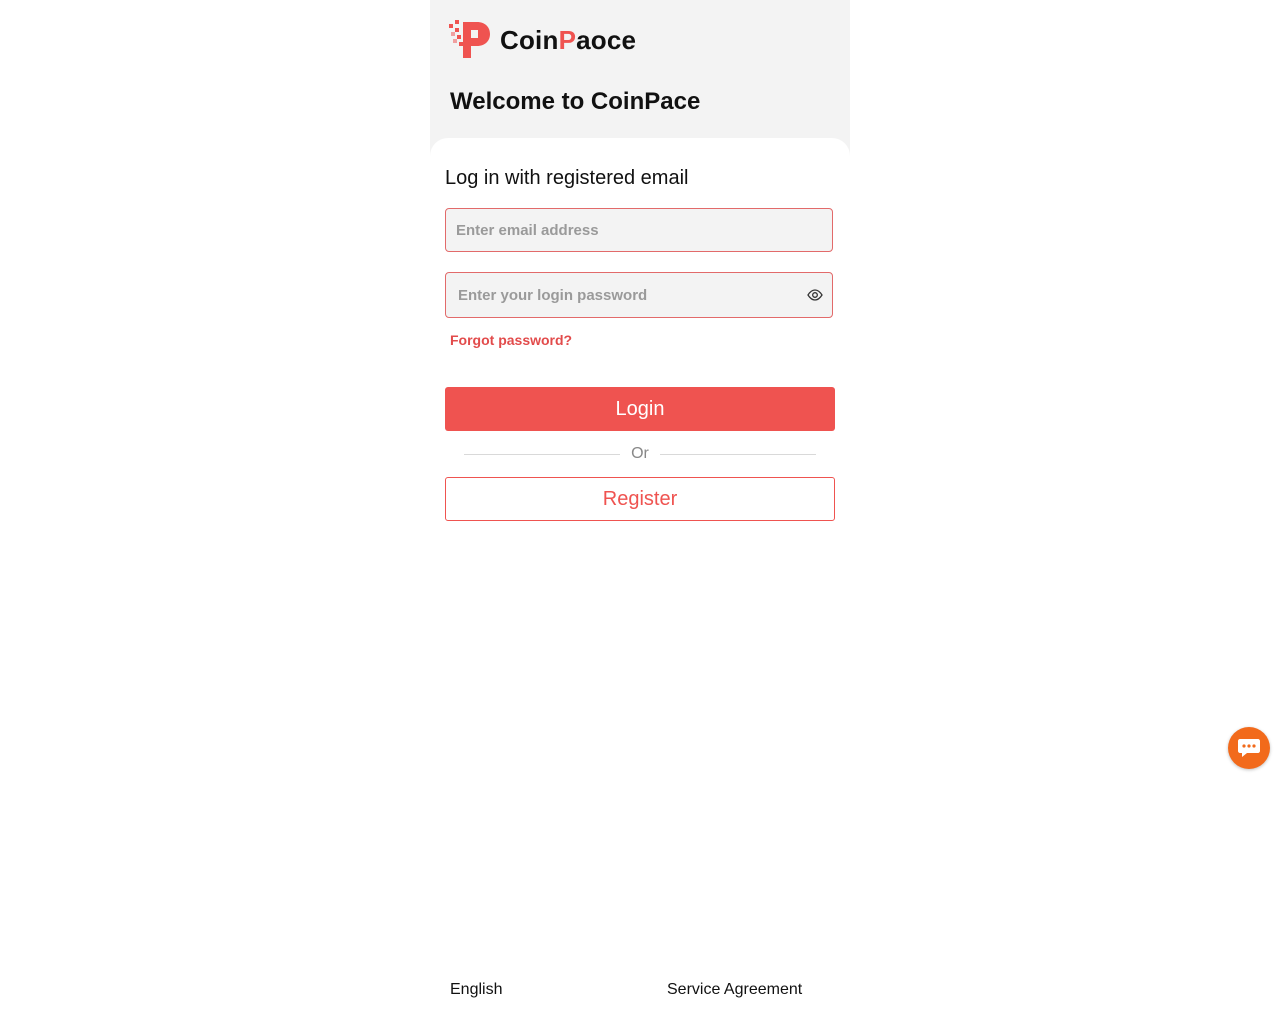 The height and width of the screenshot is (1024, 1280). I want to click on email-input, so click(639, 230).